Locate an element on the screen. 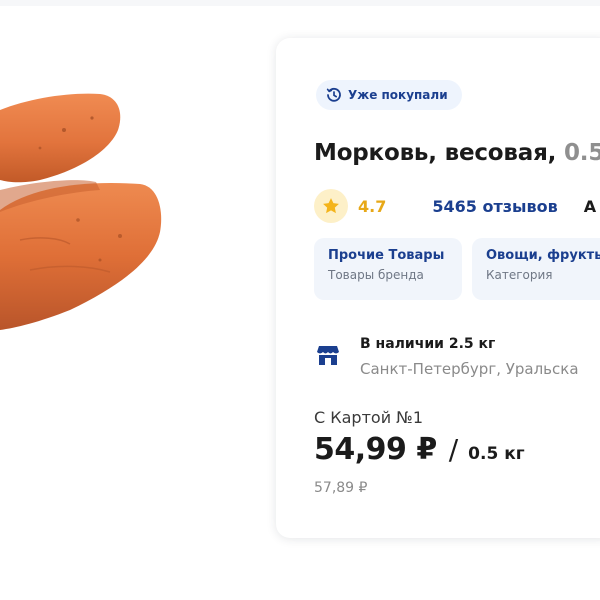  category-tile-subtitle: Категория is located at coordinates (519, 275).